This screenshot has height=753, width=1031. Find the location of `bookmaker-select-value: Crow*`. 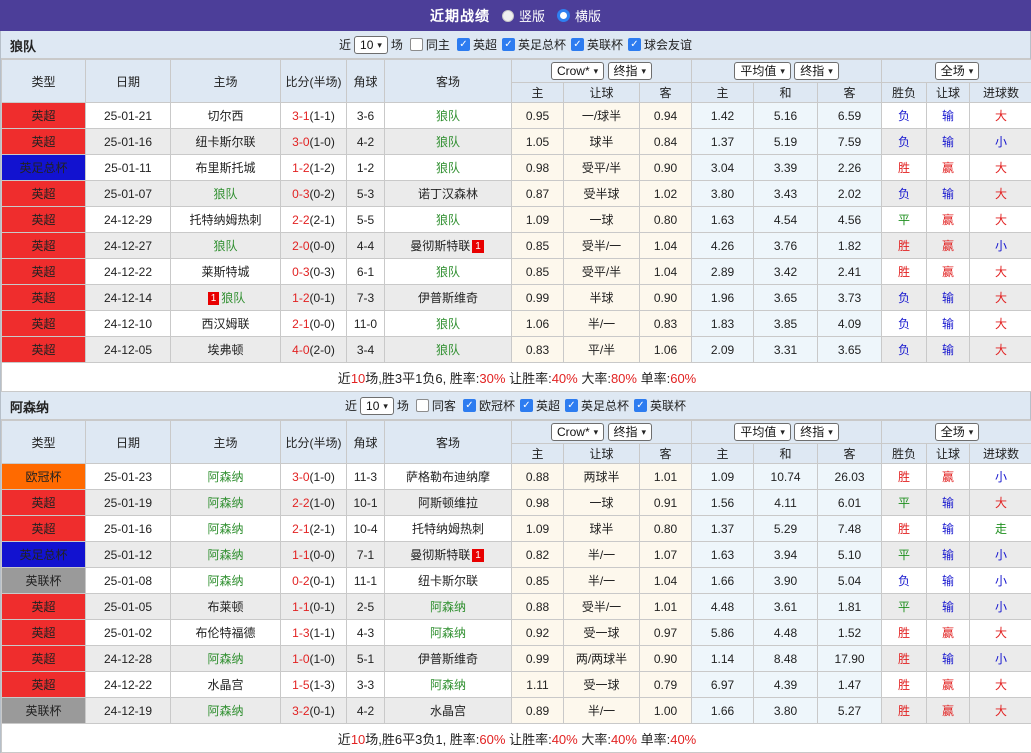

bookmaker-select-value: Crow* is located at coordinates (573, 432).